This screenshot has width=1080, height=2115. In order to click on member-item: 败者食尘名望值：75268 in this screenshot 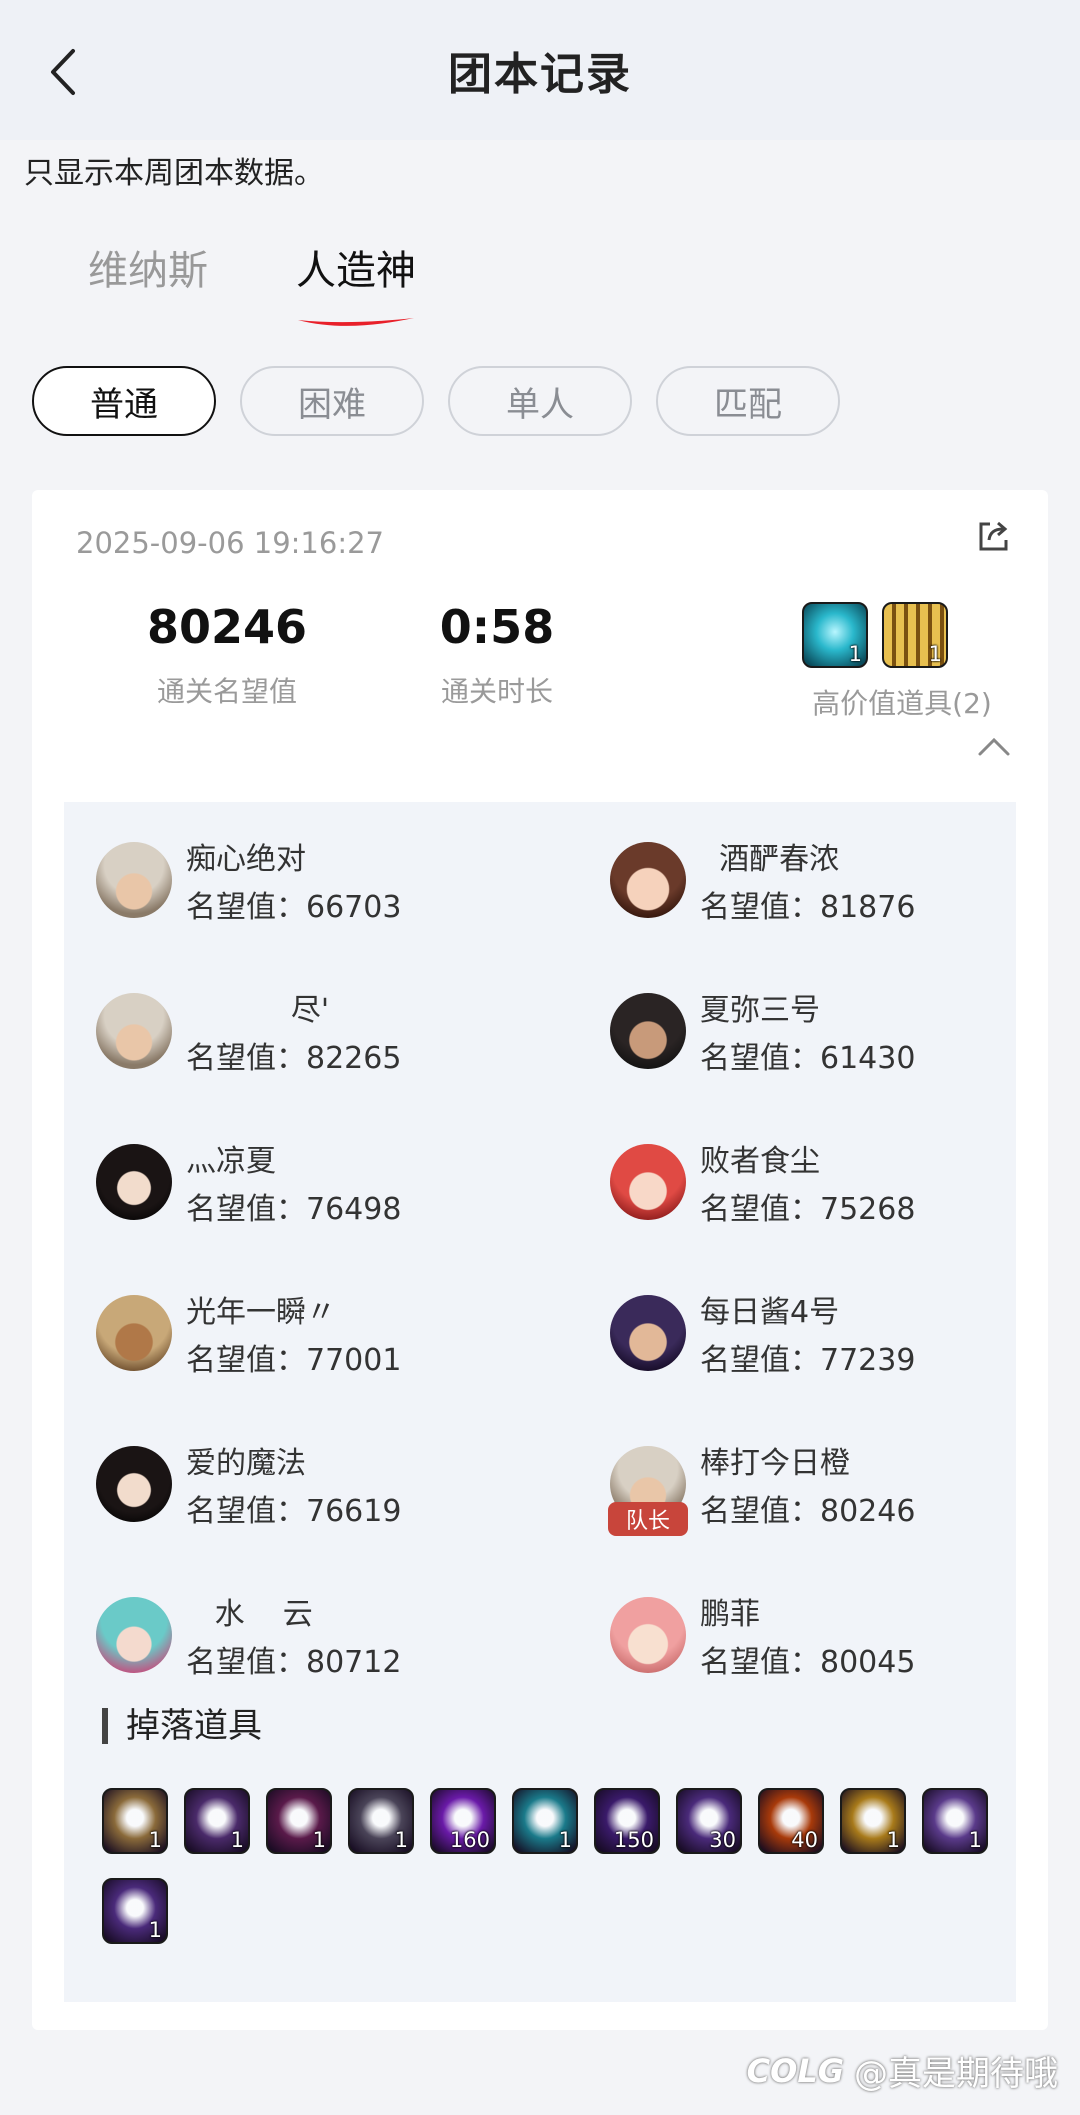, I will do `click(840, 1196)`.